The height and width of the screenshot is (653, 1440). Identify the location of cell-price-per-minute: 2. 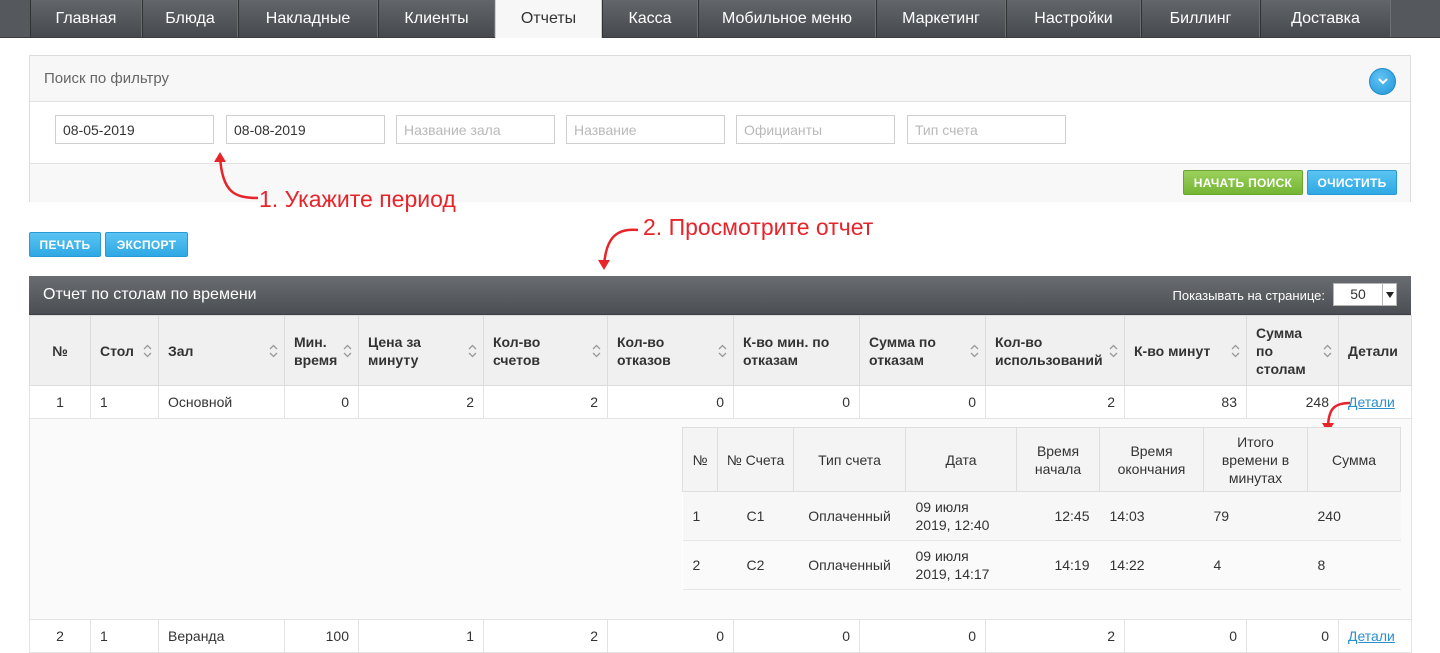
(421, 402).